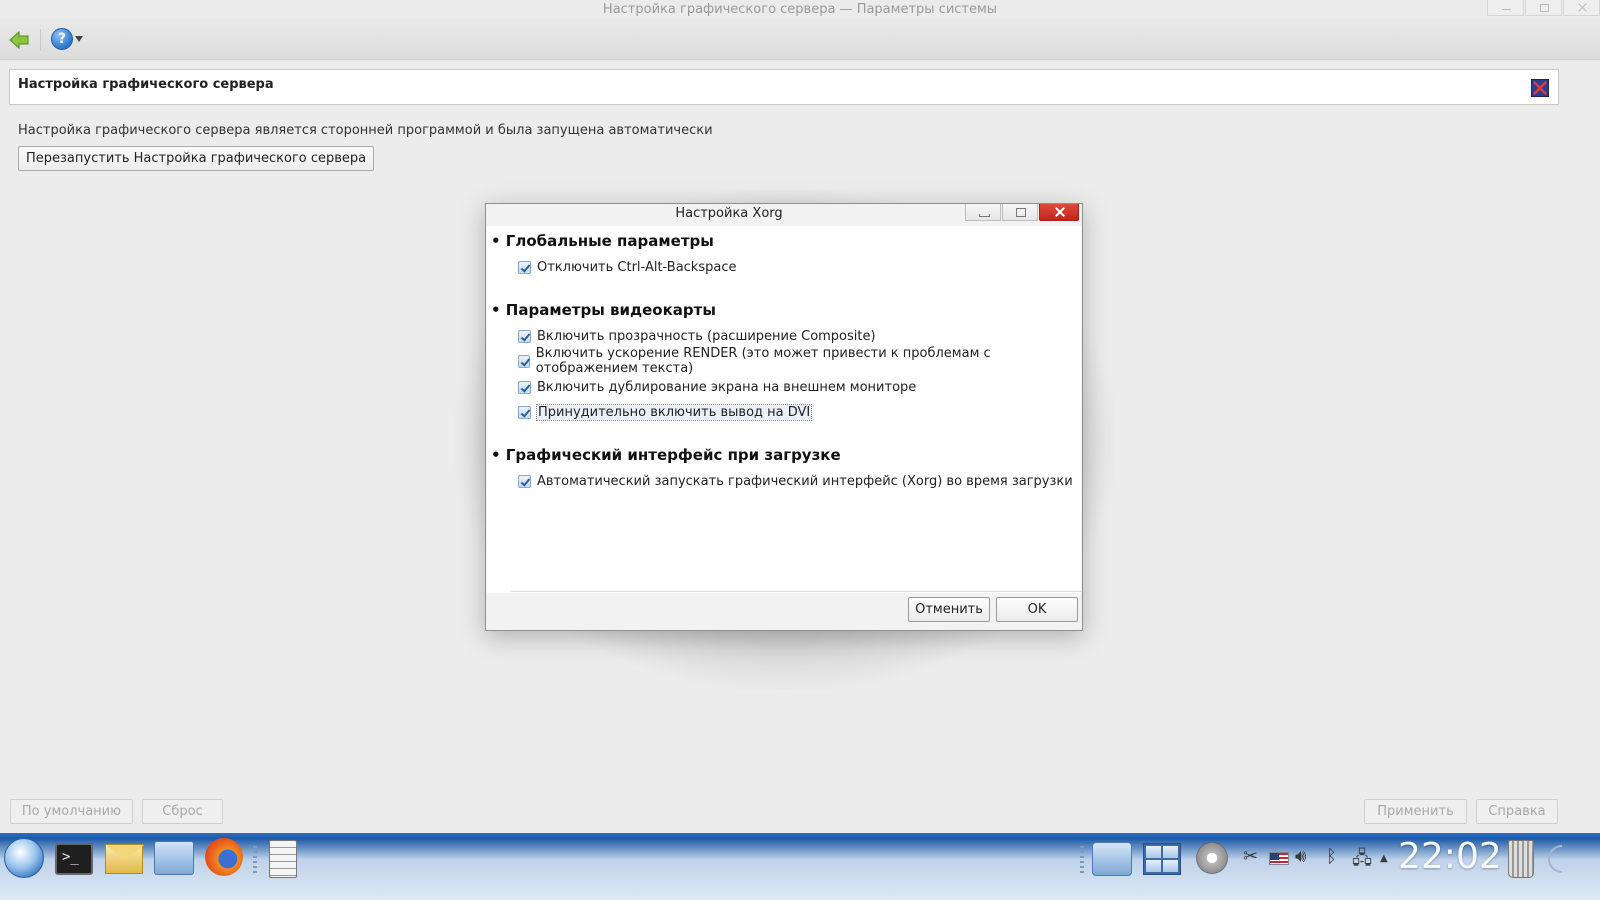  What do you see at coordinates (784, 87) in the screenshot?
I see `module-header: Настройка графического сервера` at bounding box center [784, 87].